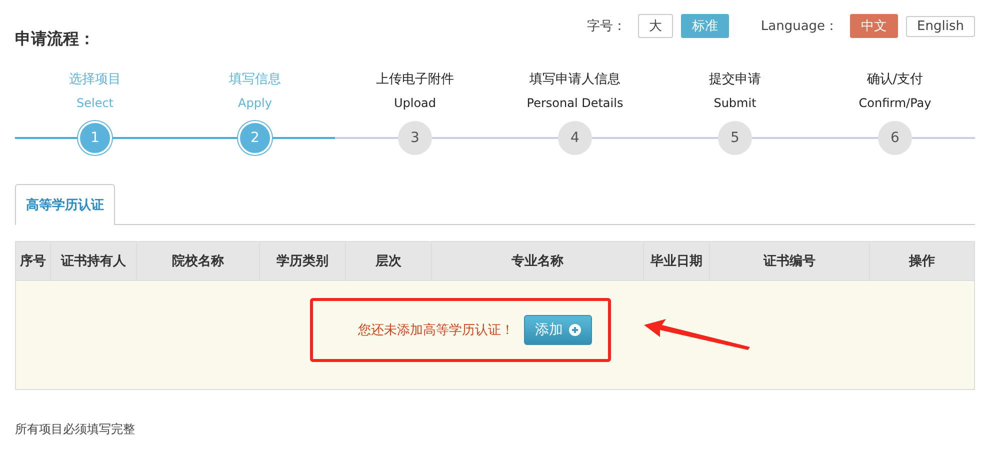 Image resolution: width=985 pixels, height=449 pixels. Describe the element at coordinates (95, 138) in the screenshot. I see `step-number-circle: 1` at that location.